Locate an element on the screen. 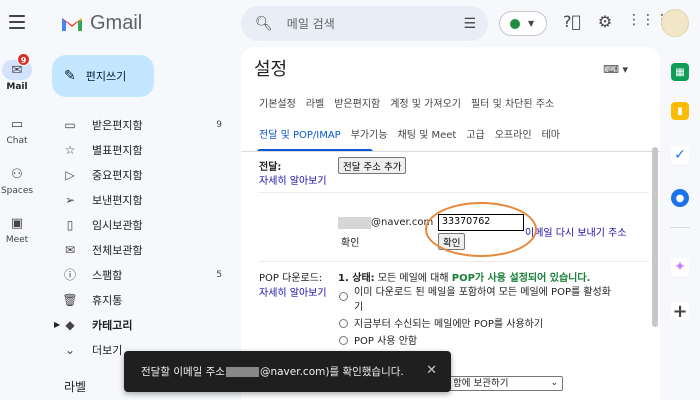 The height and width of the screenshot is (400, 700). tab-advanced: 고급 is located at coordinates (475, 133).